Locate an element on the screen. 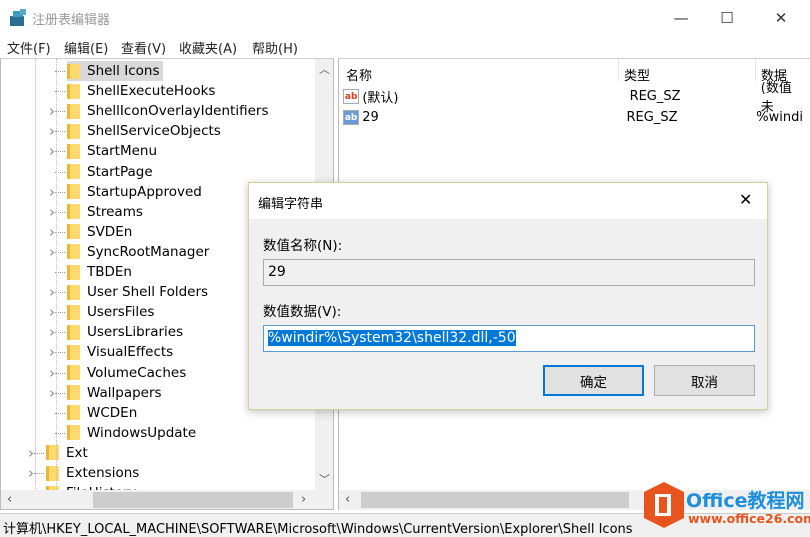  close-button: ✕ is located at coordinates (781, 17).